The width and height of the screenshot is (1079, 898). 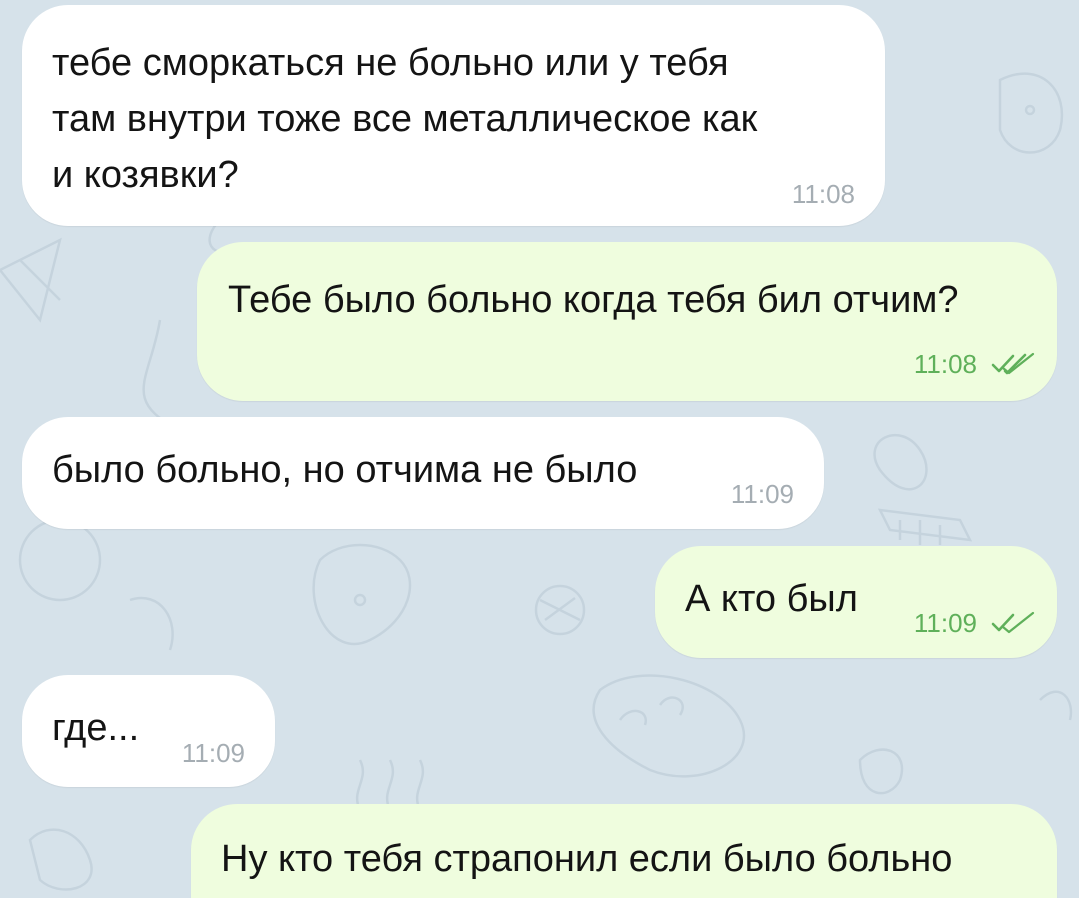 I want to click on message-text: А кто был, so click(x=771, y=599).